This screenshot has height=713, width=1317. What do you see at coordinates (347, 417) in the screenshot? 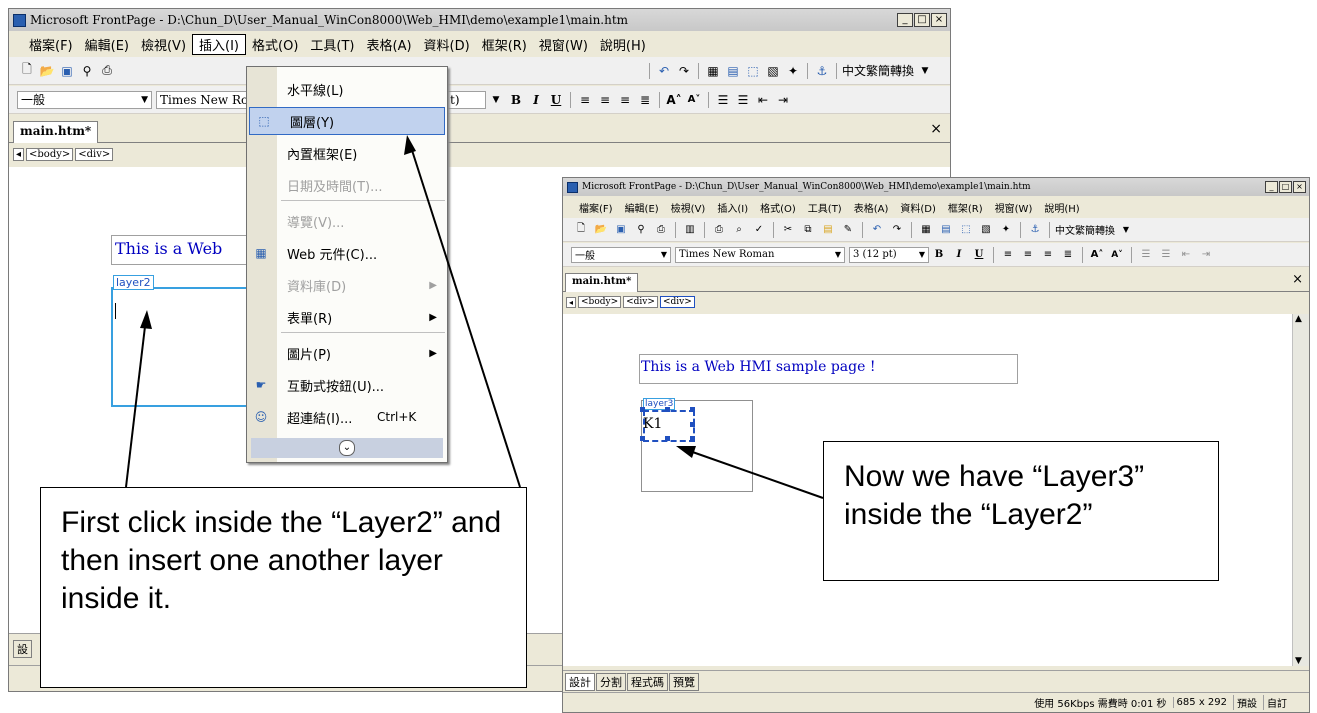
I see `insert-menu-item: ☺ 超連結(I)... Ctrl+K` at bounding box center [347, 417].